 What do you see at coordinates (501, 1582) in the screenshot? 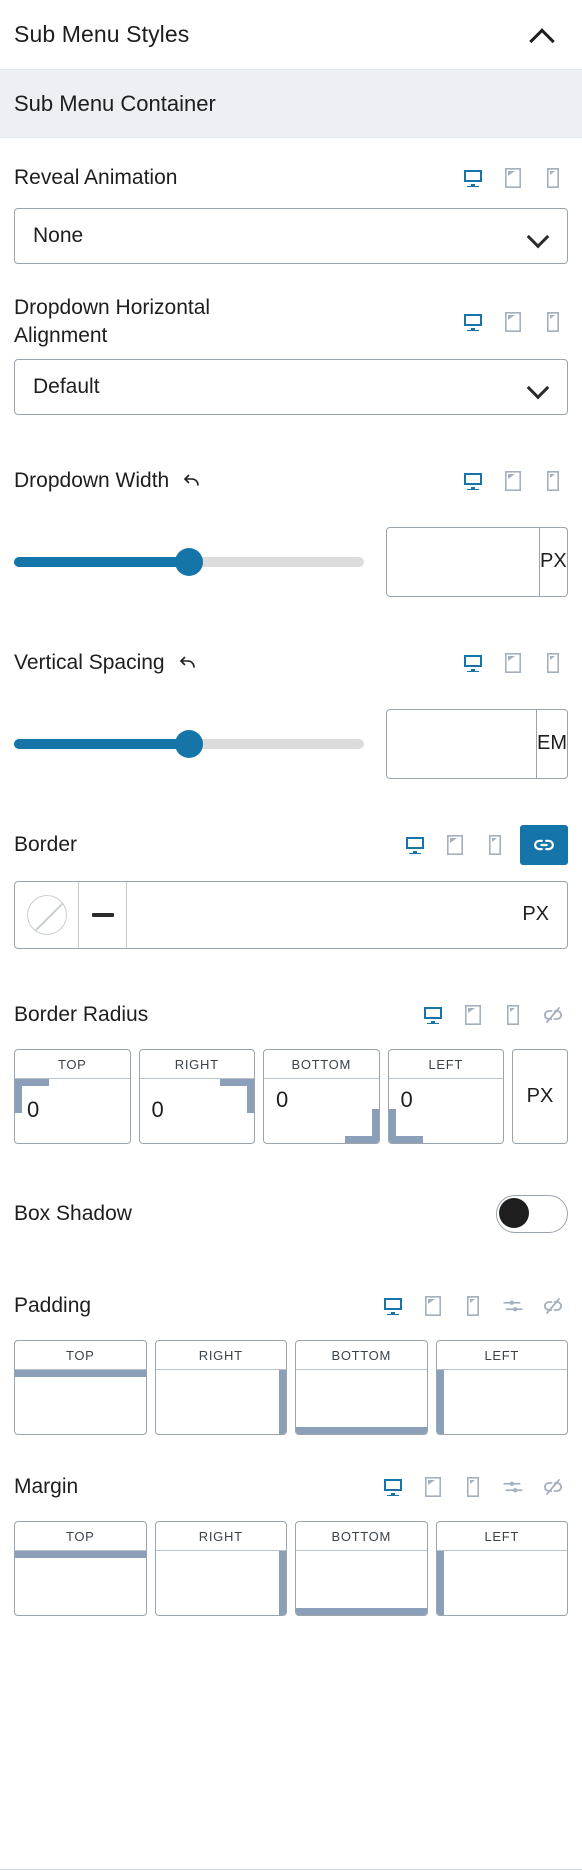
I see `margin-left-input` at bounding box center [501, 1582].